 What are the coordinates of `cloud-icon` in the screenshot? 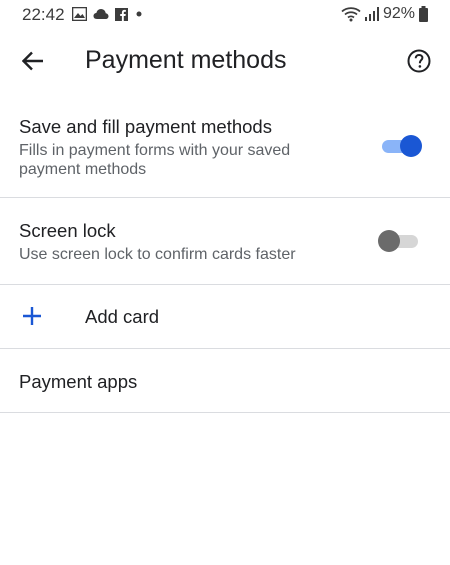 It's located at (101, 14).